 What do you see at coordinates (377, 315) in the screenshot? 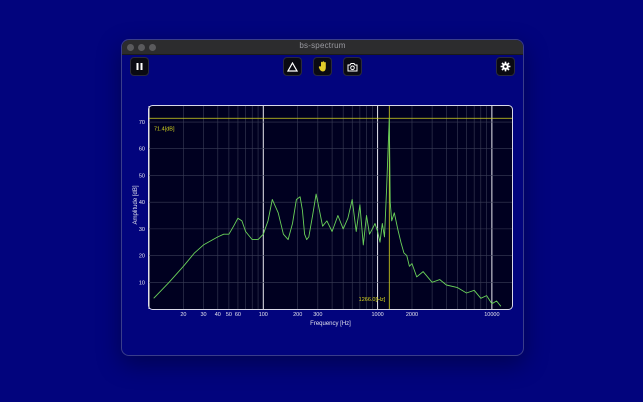
I see `x-tick-label: 1000` at bounding box center [377, 315].